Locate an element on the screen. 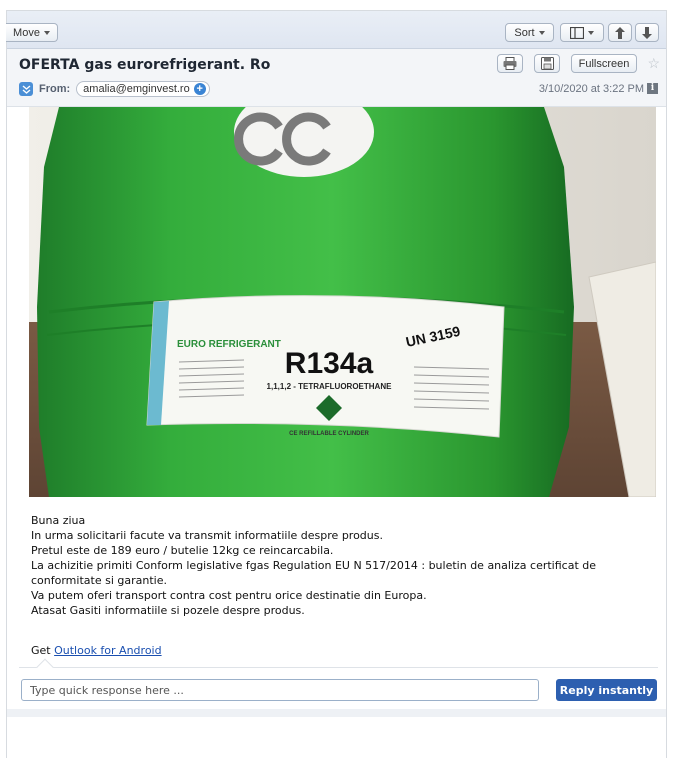 This screenshot has height=758, width=673. move-button: Move is located at coordinates (32, 32).